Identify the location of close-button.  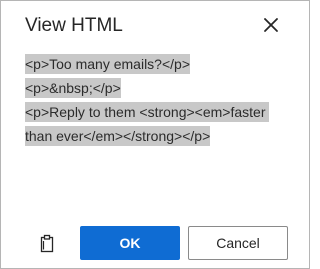
(271, 25).